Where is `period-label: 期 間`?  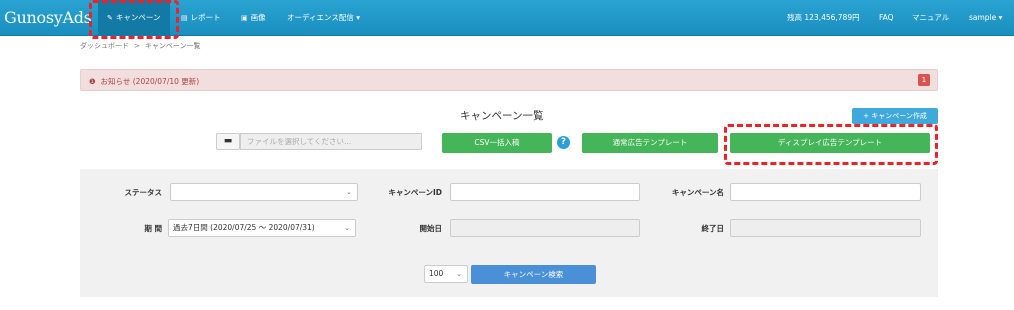
period-label: 期 間 is located at coordinates (153, 228).